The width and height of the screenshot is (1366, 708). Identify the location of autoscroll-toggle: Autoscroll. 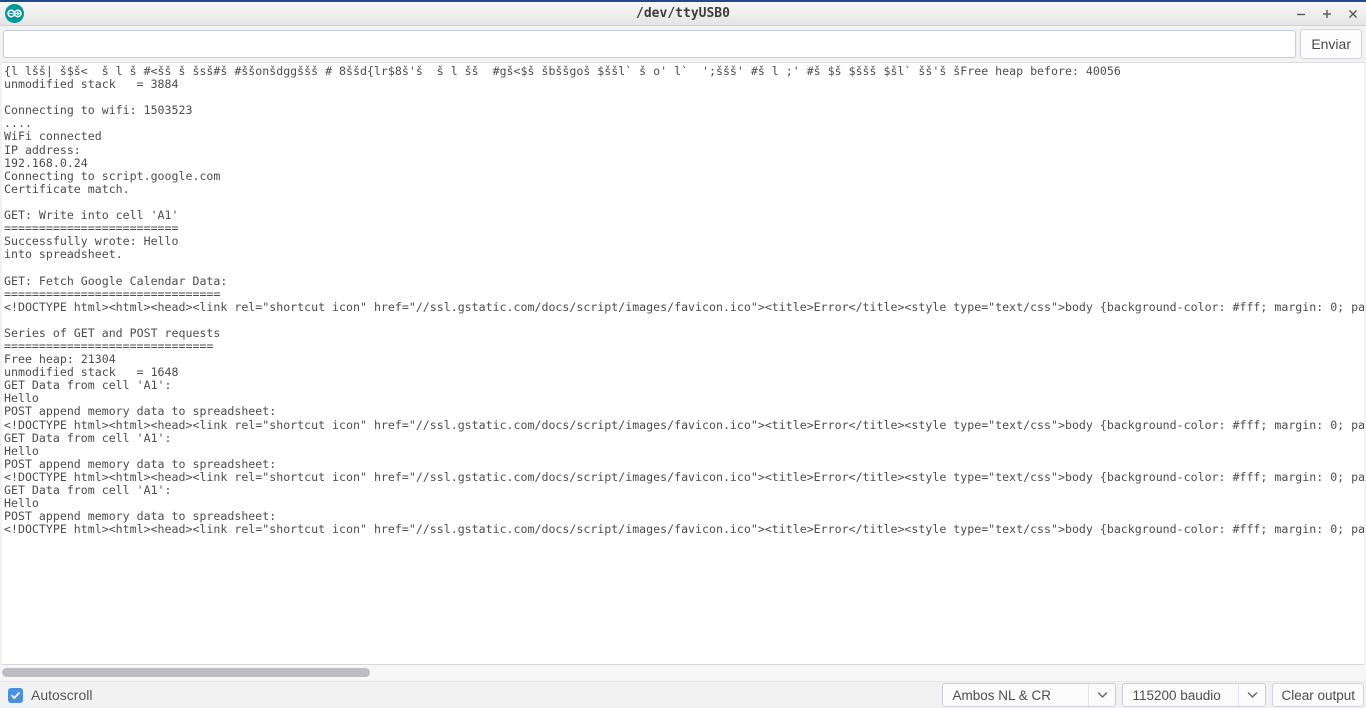
(50, 695).